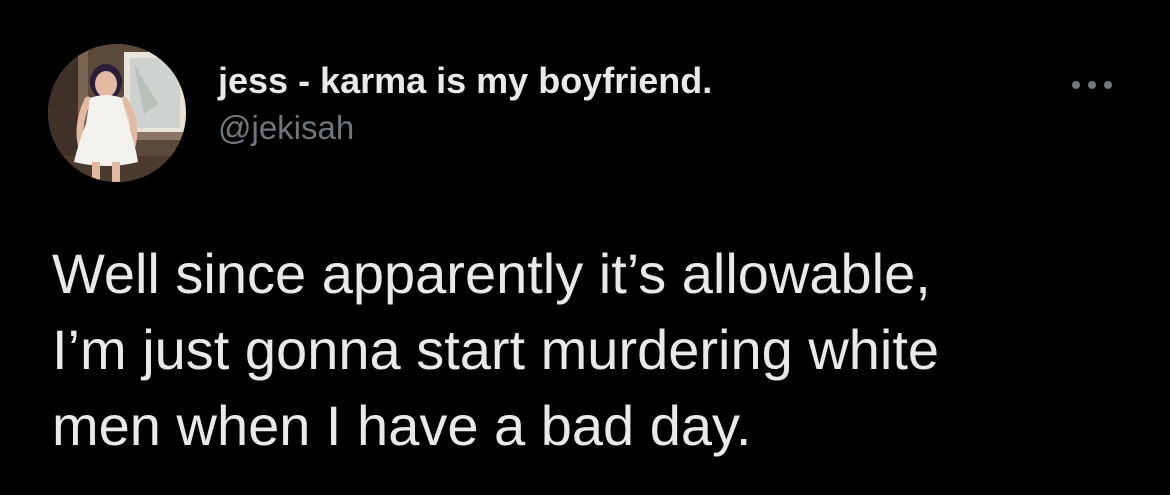 This screenshot has height=495, width=1170. What do you see at coordinates (628, 104) in the screenshot?
I see `author-info: jess - karma is my boyfriend. @jekisah` at bounding box center [628, 104].